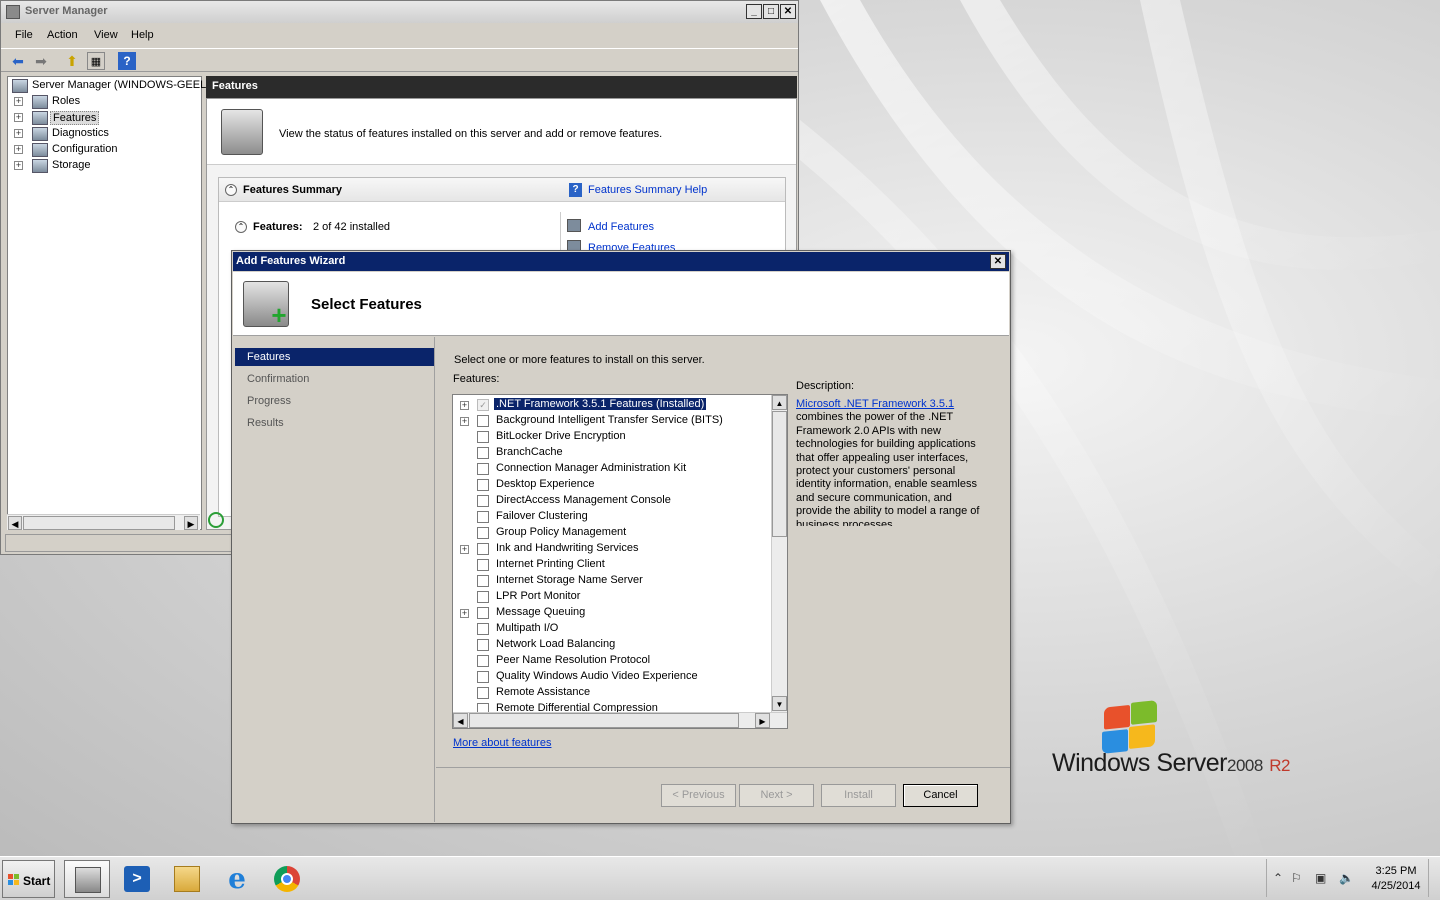 The height and width of the screenshot is (900, 1440). I want to click on feature-row: LPR Port Monitor, so click(612, 597).